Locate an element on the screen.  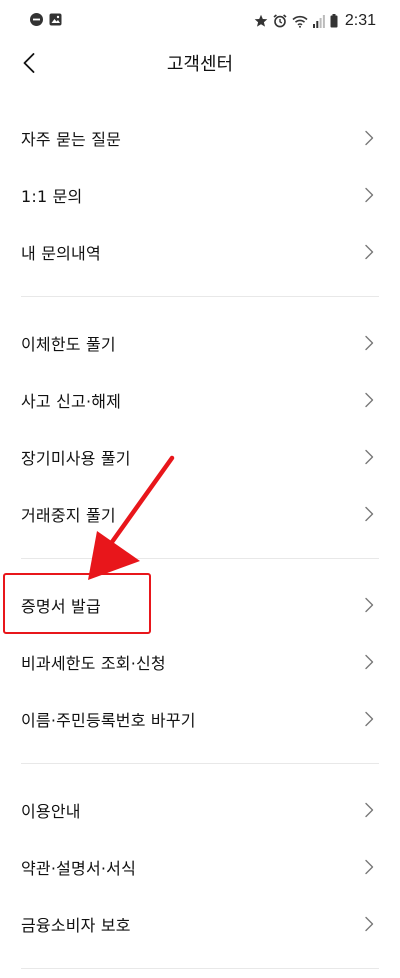
battery-icon is located at coordinates (334, 21).